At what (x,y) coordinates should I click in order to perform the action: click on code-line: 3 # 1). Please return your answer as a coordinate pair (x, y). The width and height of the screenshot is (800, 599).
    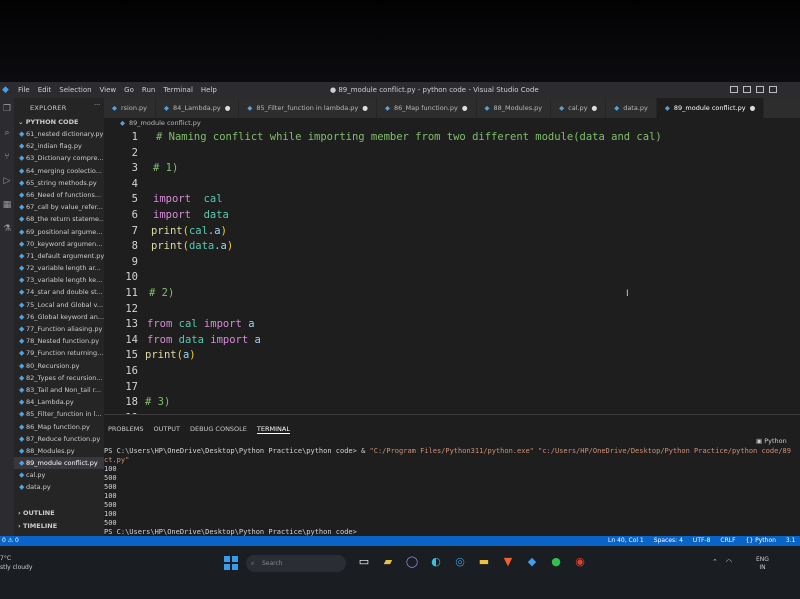
    Looking at the image, I should click on (141, 168).